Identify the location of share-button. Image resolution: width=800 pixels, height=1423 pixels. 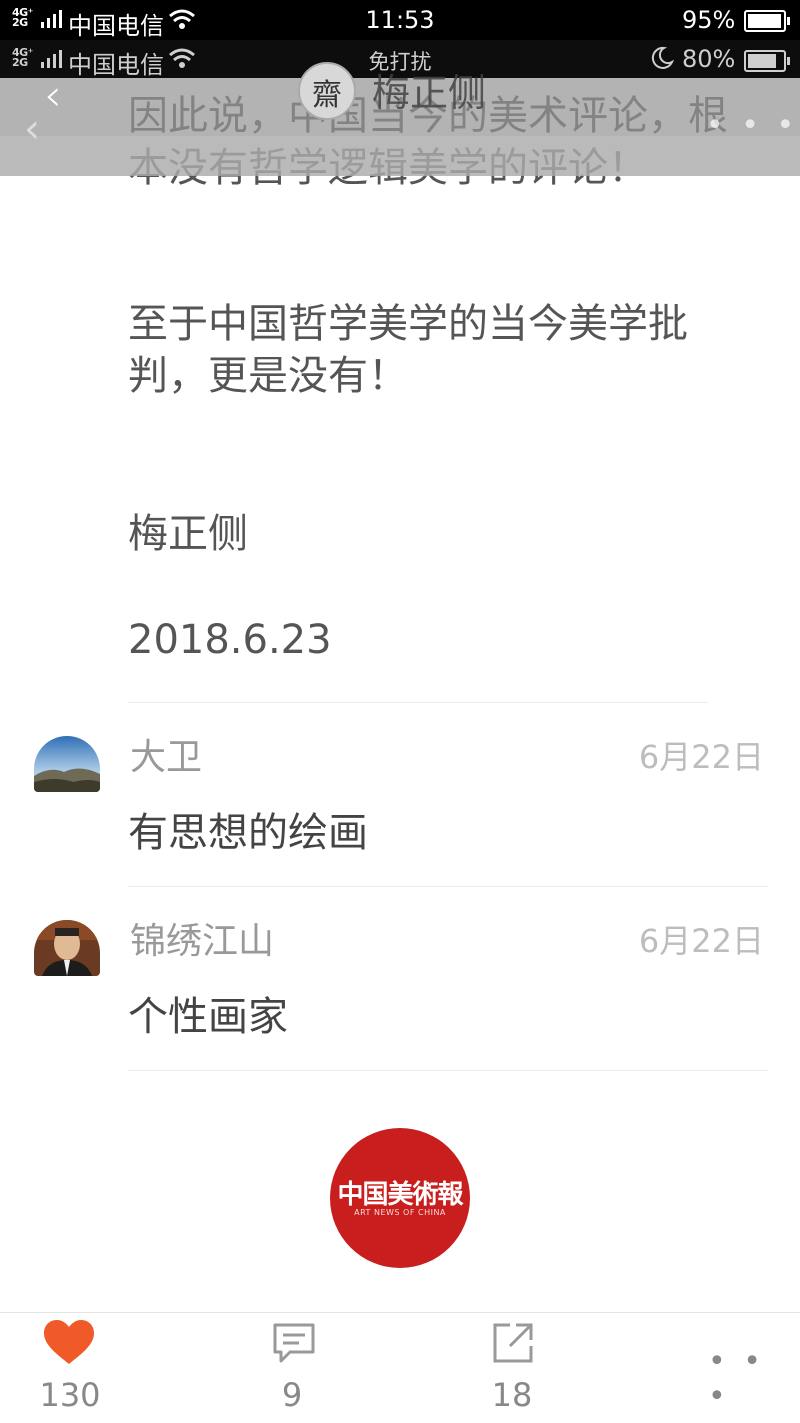
(513, 1345).